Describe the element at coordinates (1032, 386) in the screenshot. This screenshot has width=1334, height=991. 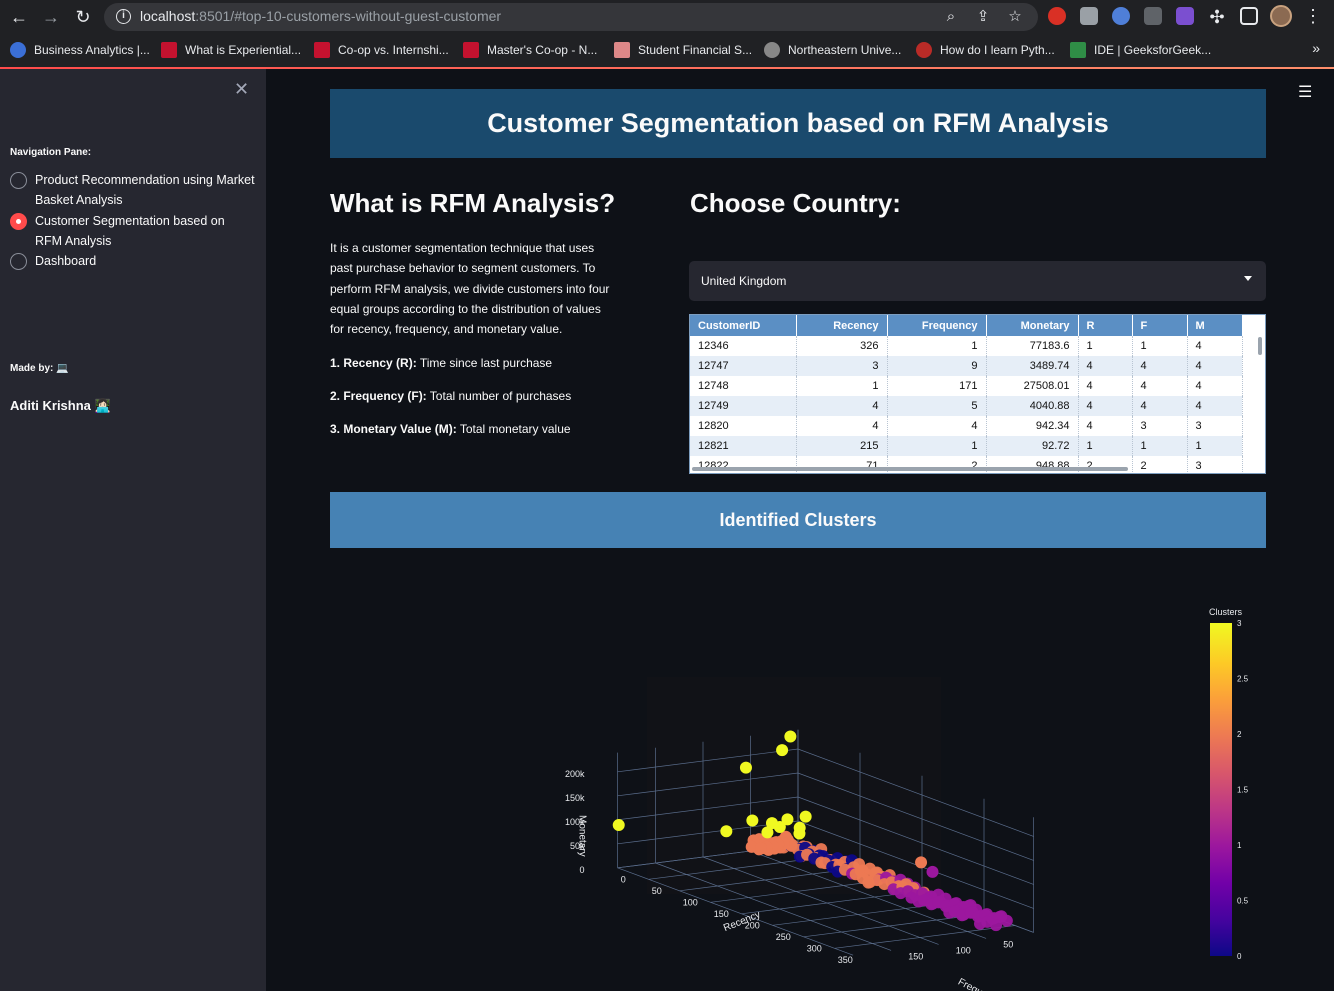
I see `table-cell: 27508.01` at that location.